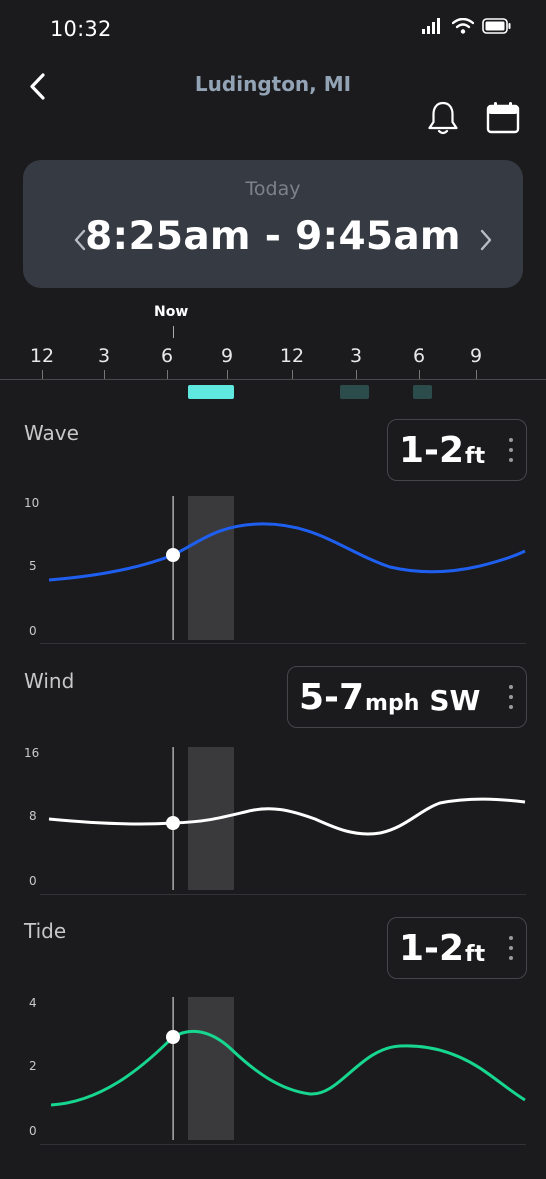 This screenshot has width=546, height=1179. I want to click on wind-value: 5-7, so click(332, 697).